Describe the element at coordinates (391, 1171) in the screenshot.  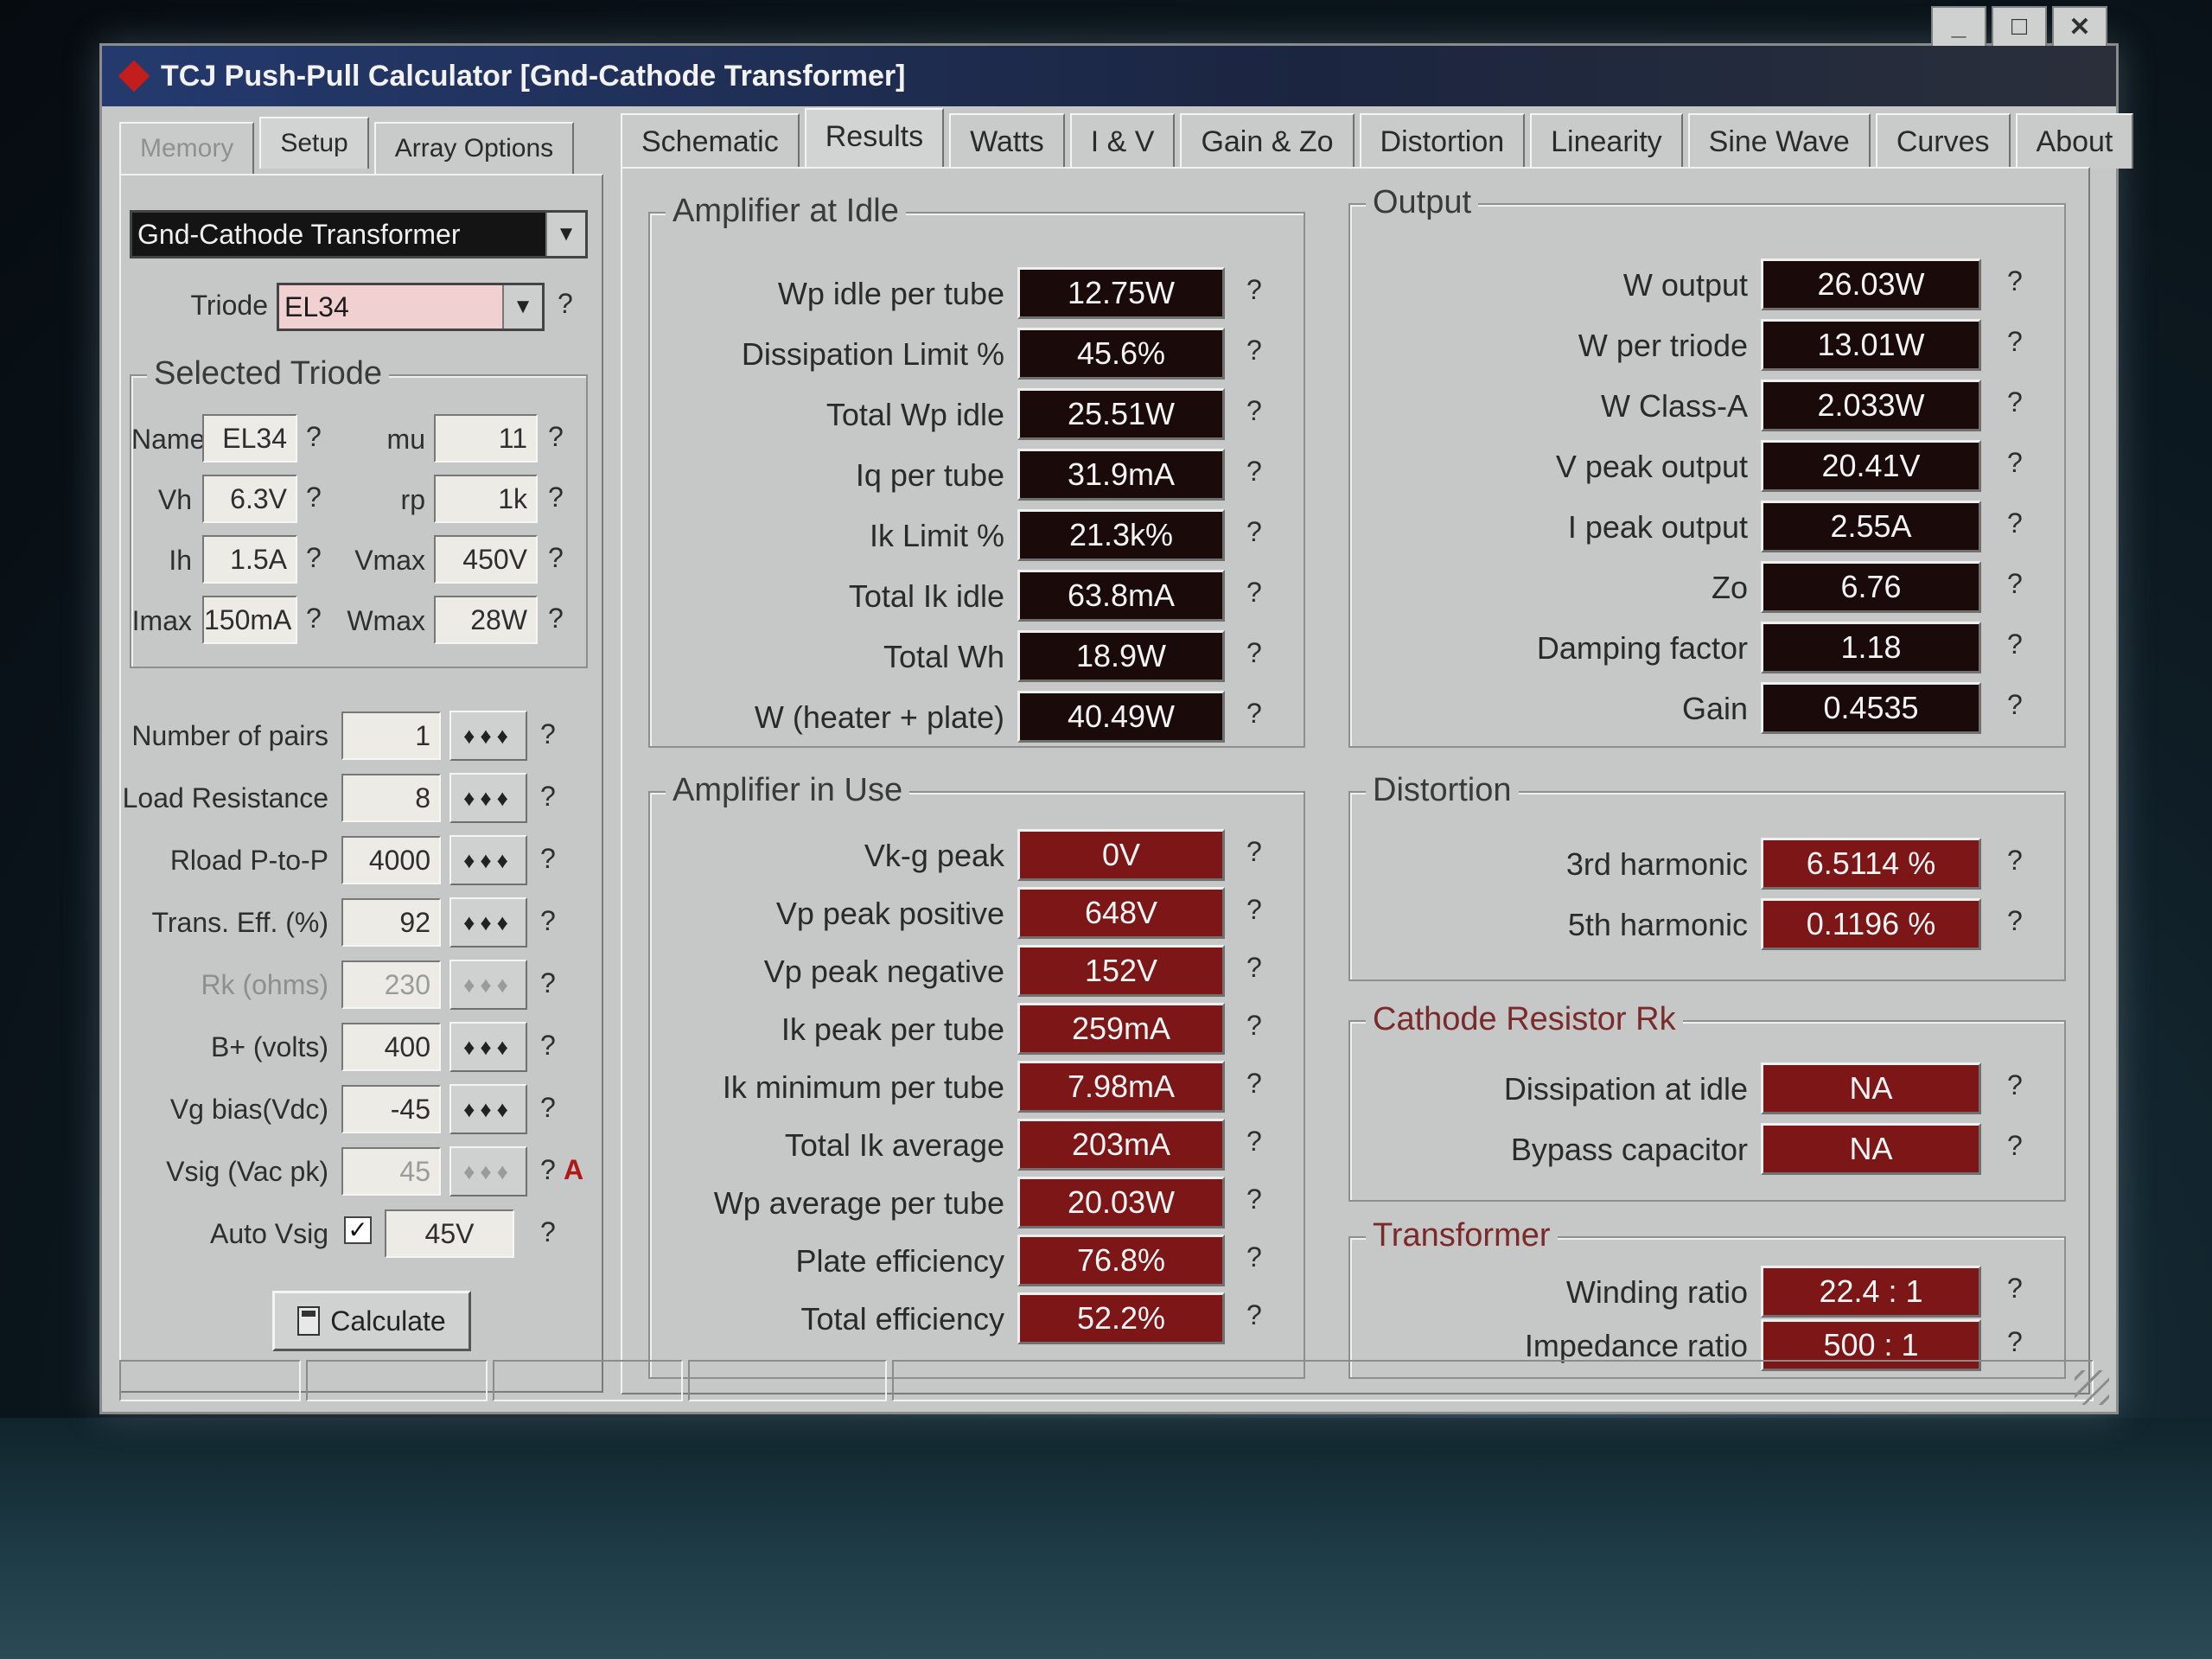
I see `vsig-input: 45` at that location.